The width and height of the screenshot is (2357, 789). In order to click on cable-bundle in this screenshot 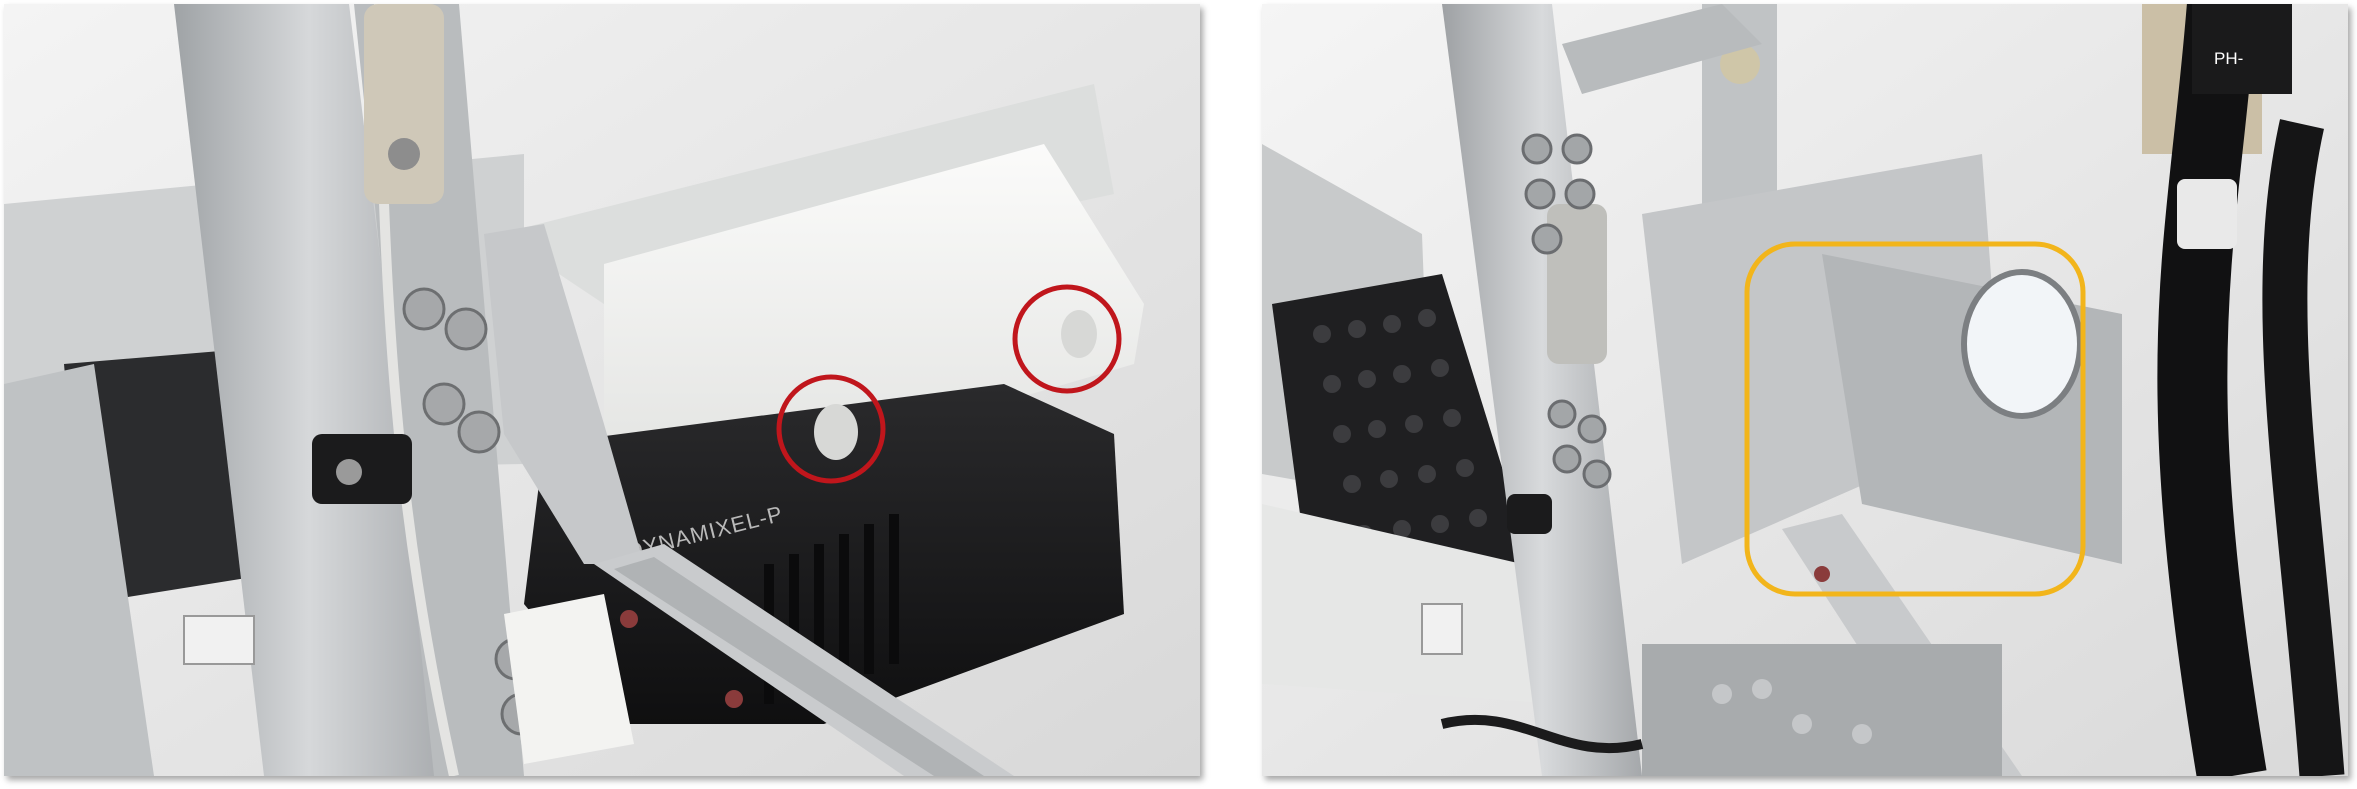, I will do `click(2212, 390)`.